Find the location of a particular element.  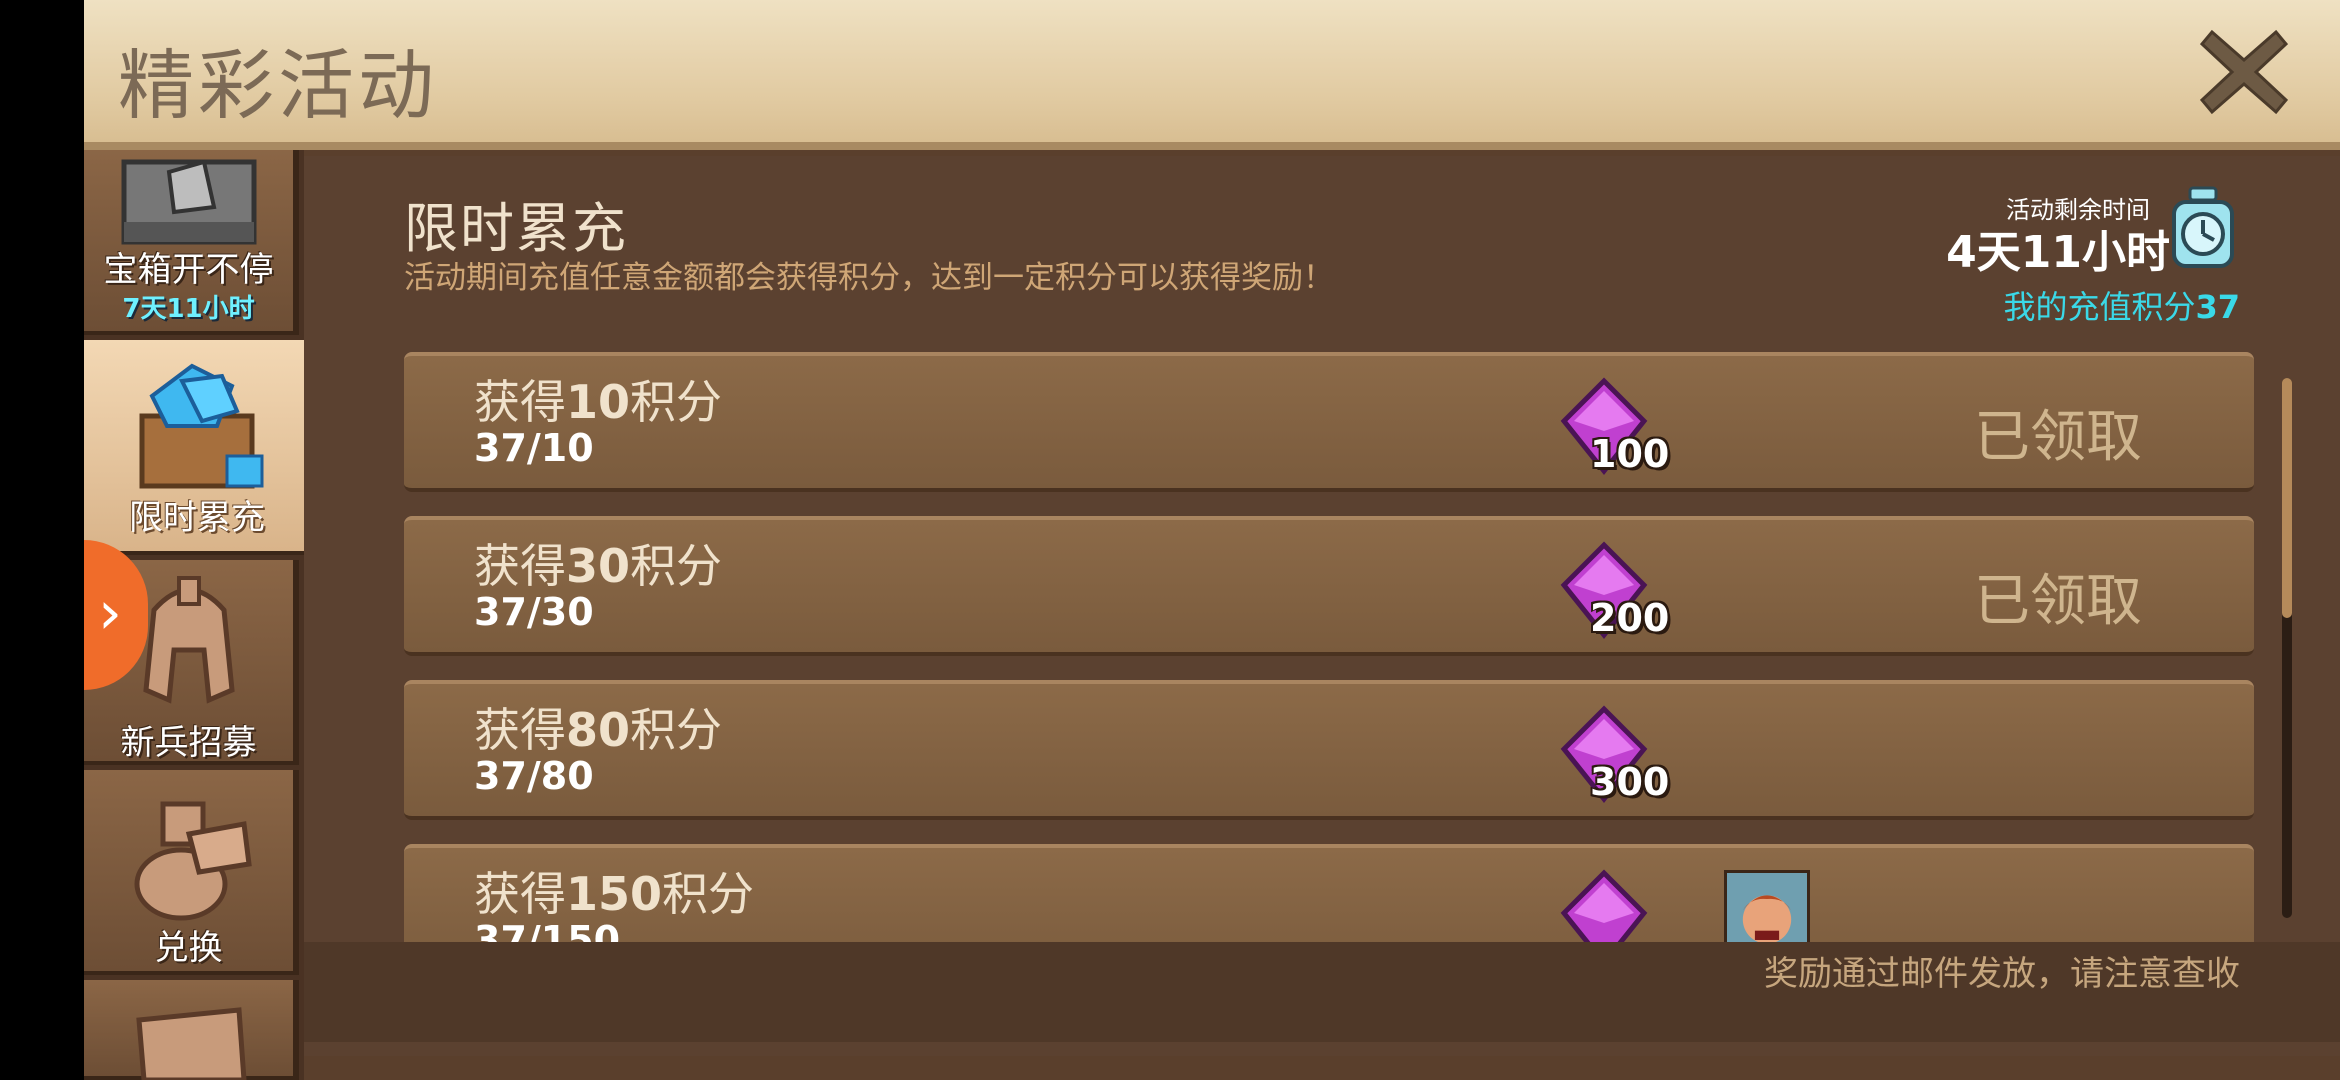

chevron-right-icon: › is located at coordinates (110, 613).